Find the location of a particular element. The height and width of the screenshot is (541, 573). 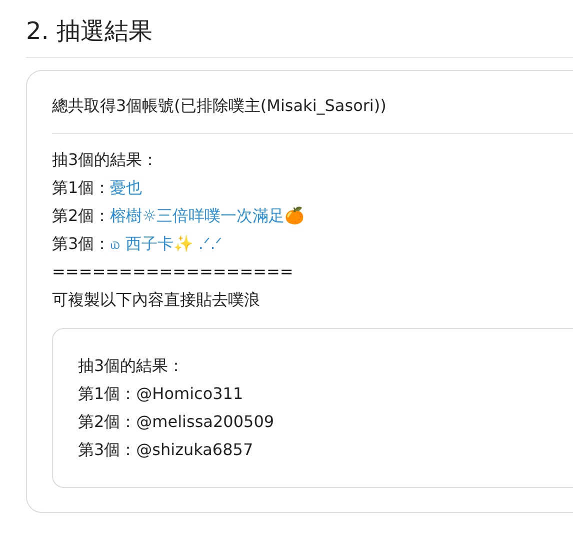

copy-line: 第3個：@shizuka6857 is located at coordinates (166, 450).